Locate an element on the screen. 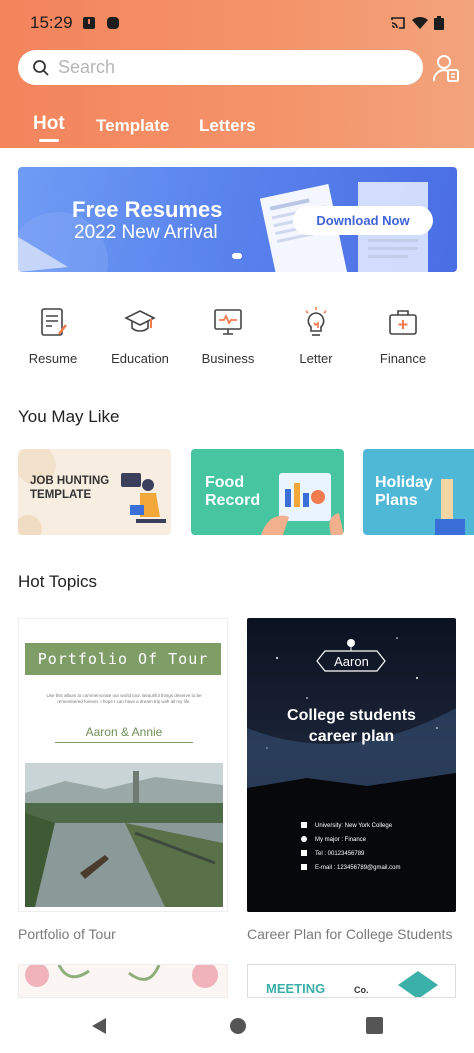 The height and width of the screenshot is (1053, 474). briefcase-icon is located at coordinates (403, 322).